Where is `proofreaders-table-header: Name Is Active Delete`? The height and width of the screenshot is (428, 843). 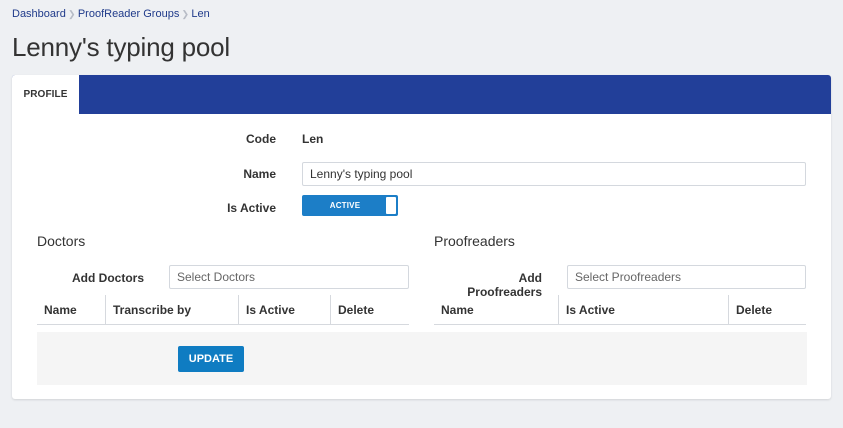
proofreaders-table-header: Name Is Active Delete is located at coordinates (620, 310).